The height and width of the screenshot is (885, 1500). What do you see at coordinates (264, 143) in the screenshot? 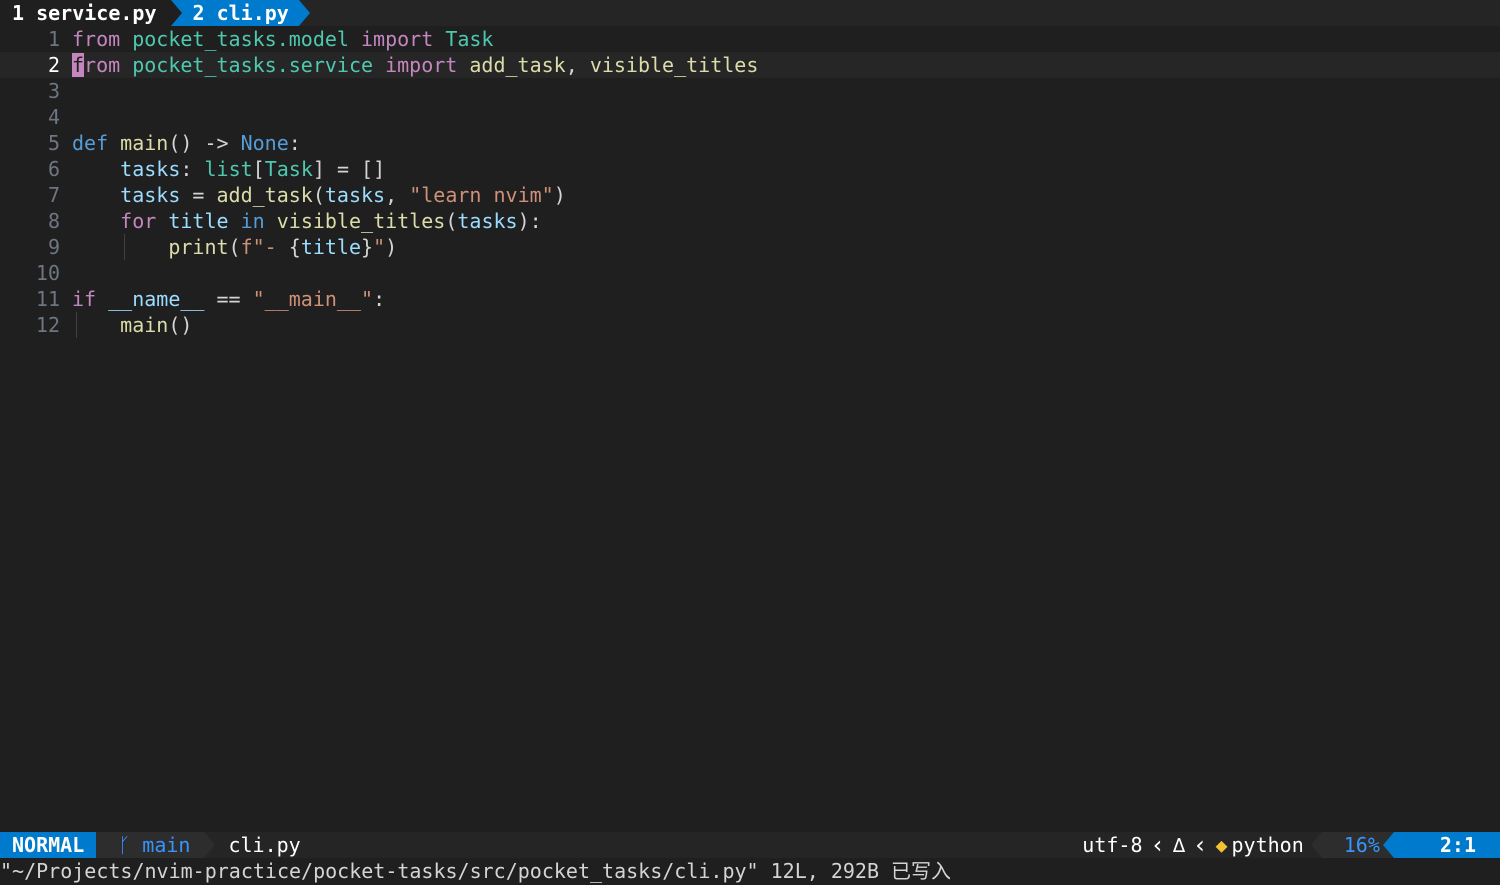
I see `code-token: None` at bounding box center [264, 143].